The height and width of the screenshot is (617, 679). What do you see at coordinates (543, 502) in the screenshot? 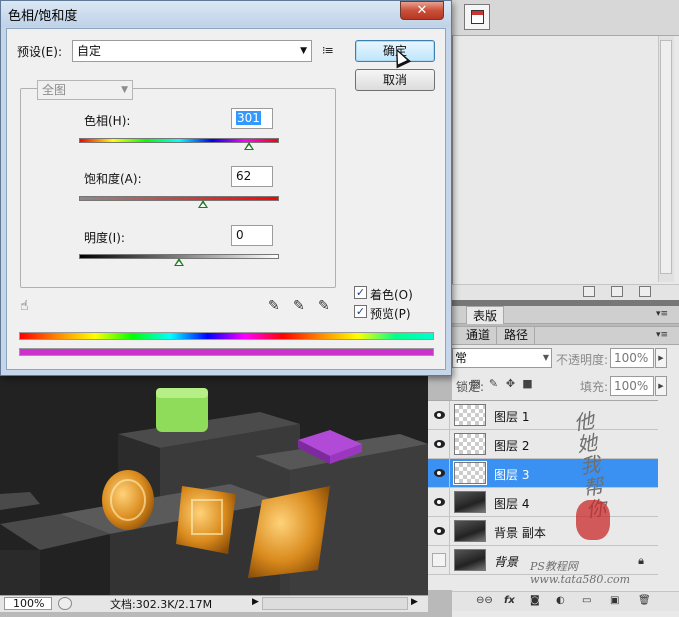
I see `layer-row: 图层 4` at bounding box center [543, 502].